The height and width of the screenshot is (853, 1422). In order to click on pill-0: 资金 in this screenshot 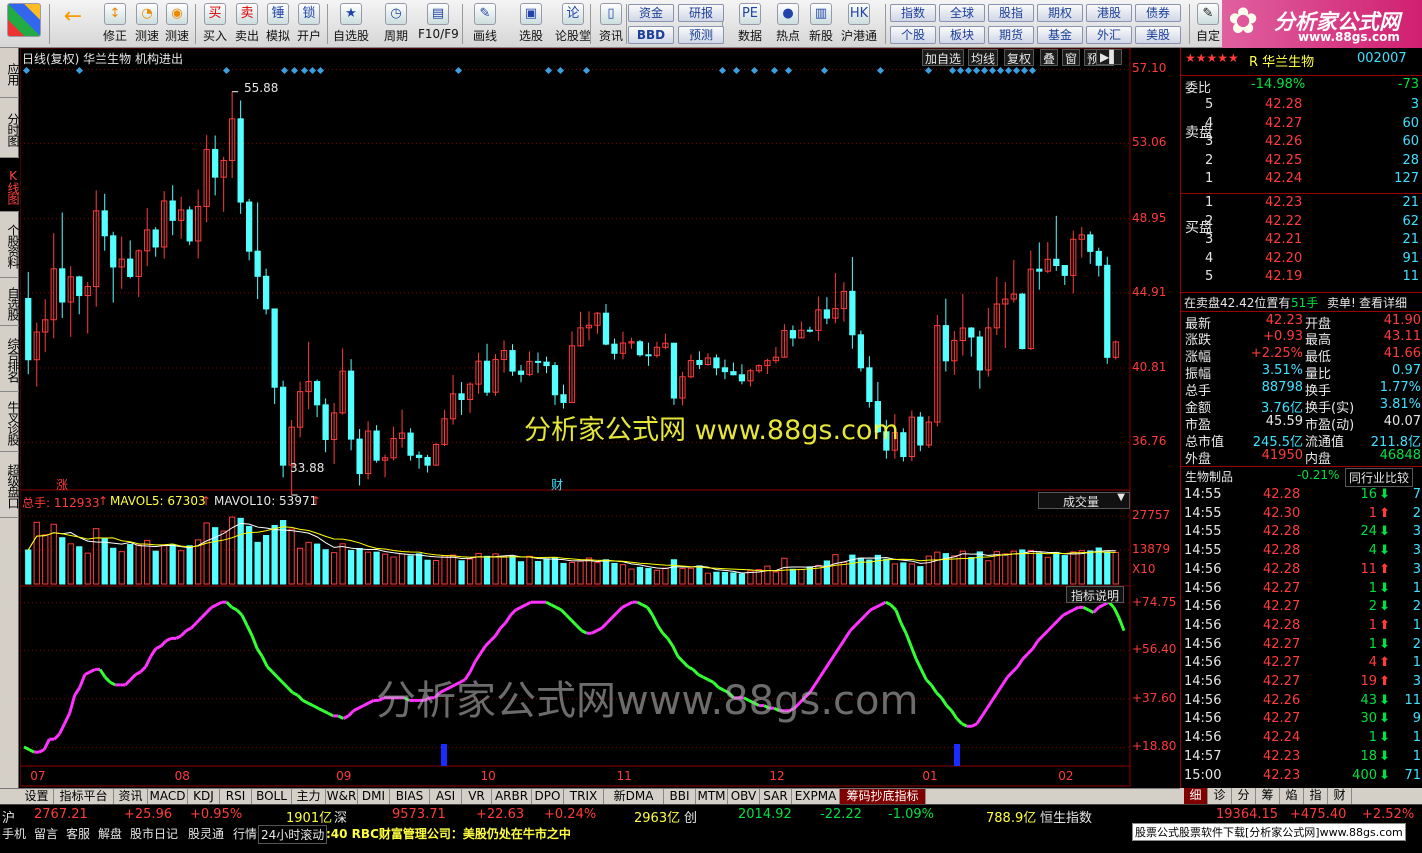, I will do `click(651, 13)`.